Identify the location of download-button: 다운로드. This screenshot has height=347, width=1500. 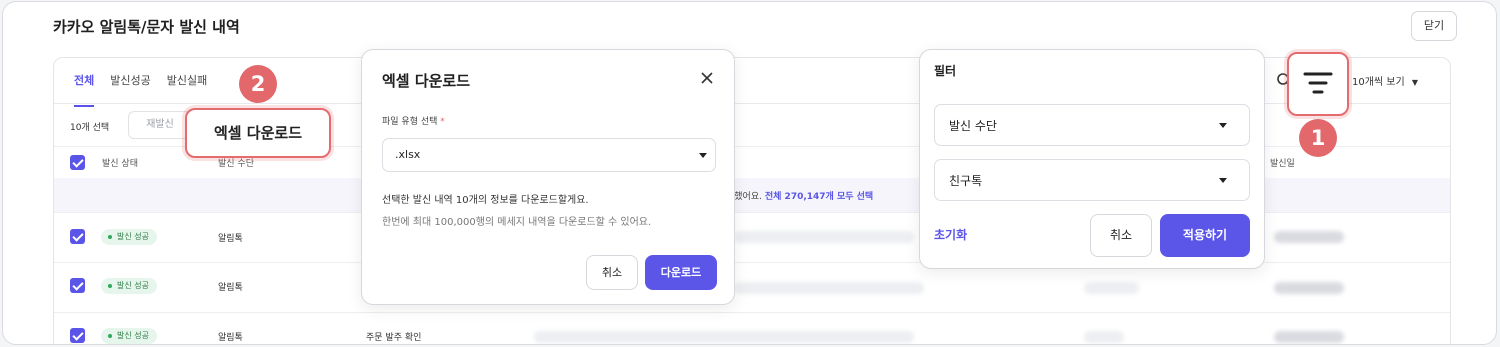
(681, 272).